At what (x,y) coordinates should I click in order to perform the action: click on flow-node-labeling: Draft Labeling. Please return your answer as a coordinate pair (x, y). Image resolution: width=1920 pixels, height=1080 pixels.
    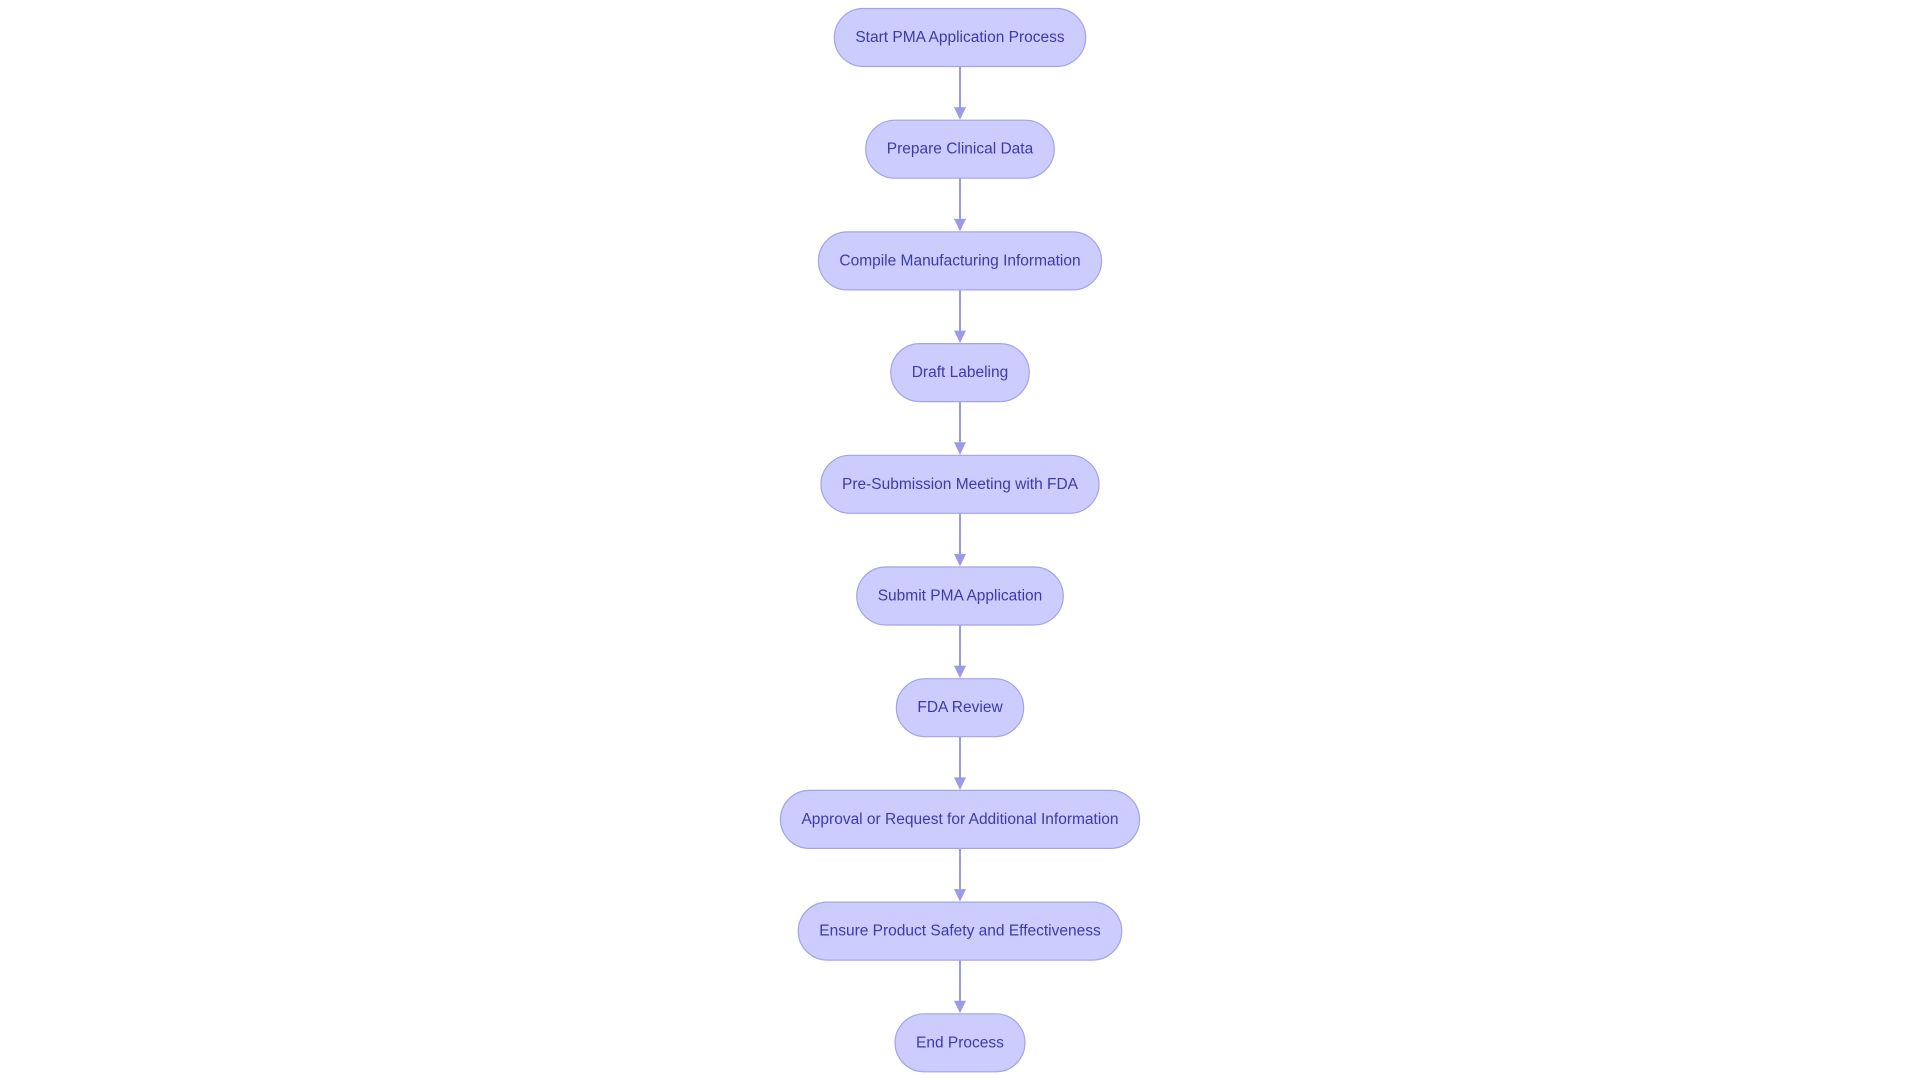
    Looking at the image, I should click on (960, 373).